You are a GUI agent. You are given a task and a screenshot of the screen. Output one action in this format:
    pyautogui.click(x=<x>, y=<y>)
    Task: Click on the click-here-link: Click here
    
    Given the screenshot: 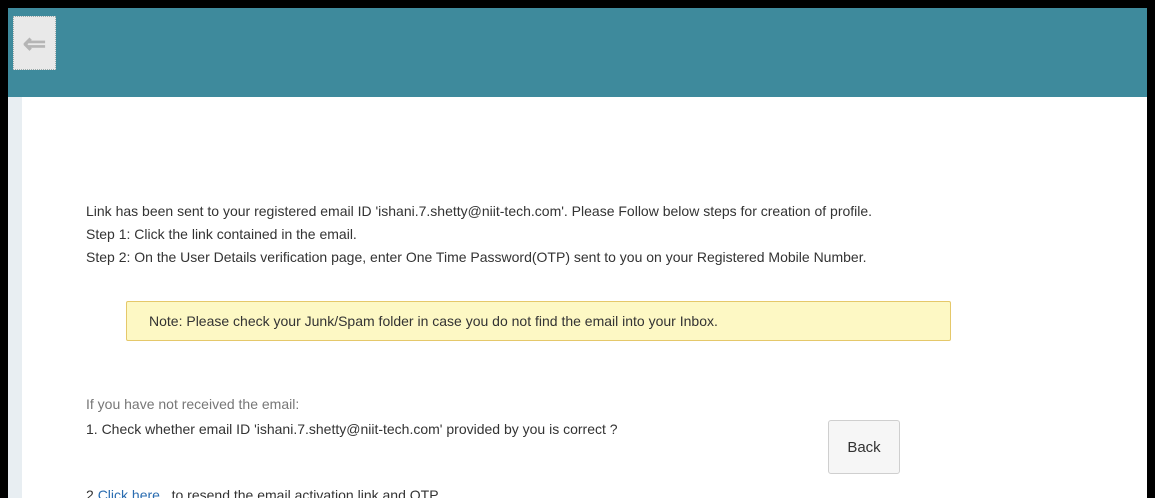 What is the action you would take?
    pyautogui.click(x=129, y=492)
    